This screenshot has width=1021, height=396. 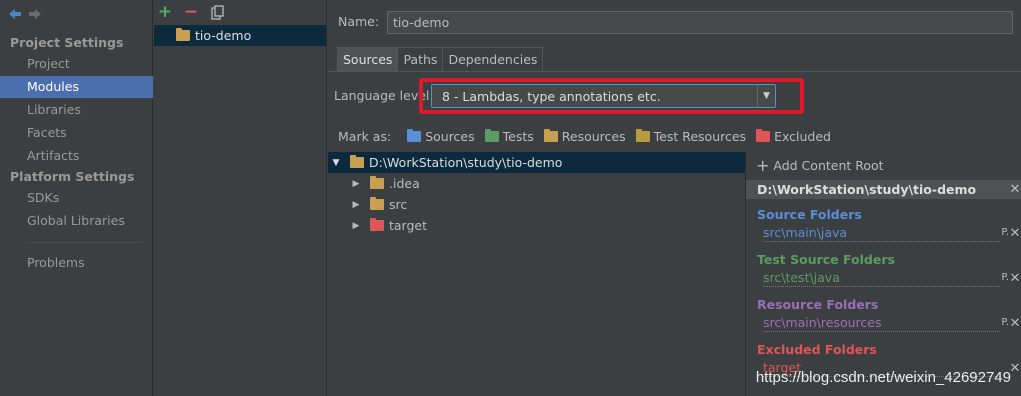 What do you see at coordinates (593, 136) in the screenshot?
I see `mark-resources-label: Resources` at bounding box center [593, 136].